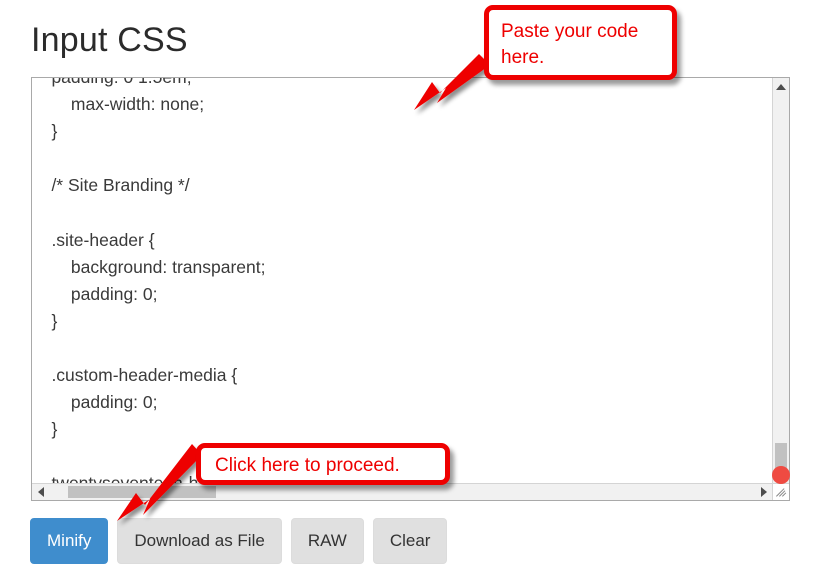 The height and width of the screenshot is (581, 826). Describe the element at coordinates (40, 492) in the screenshot. I see `scroll-left-arrow-icon` at that location.